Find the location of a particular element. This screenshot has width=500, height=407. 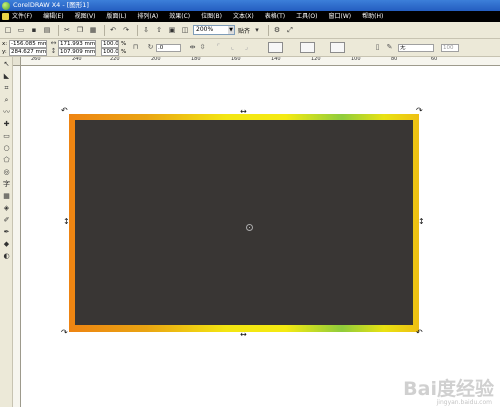

polygon-tool-icon: ⬠ is located at coordinates (6, 160).